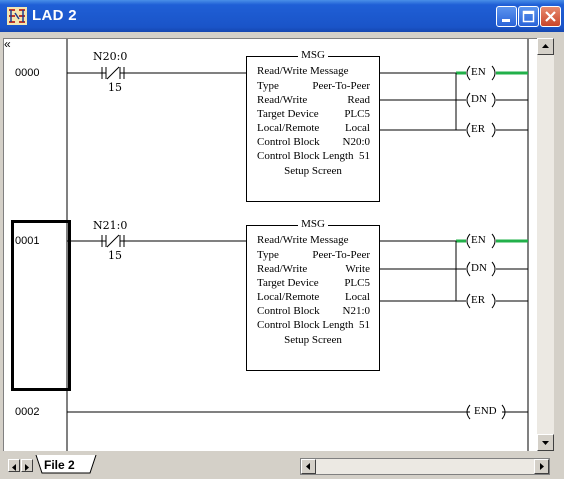 This screenshot has height=479, width=564. I want to click on maximize-icon, so click(528, 16).